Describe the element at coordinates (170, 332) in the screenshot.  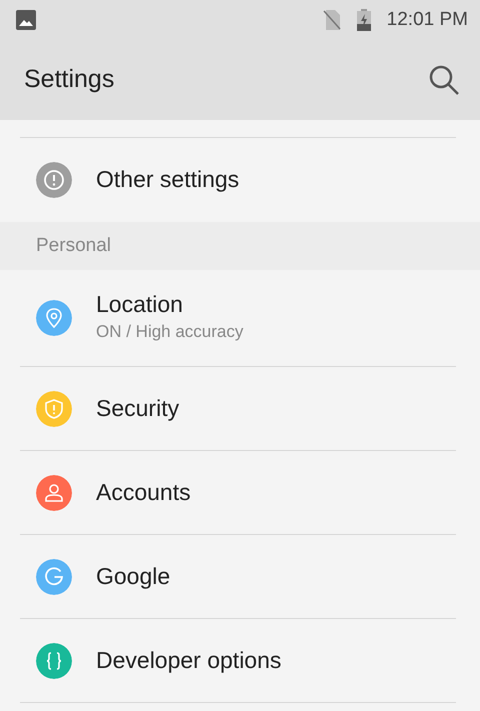
I see `item-summary: ON / High accuracy` at that location.